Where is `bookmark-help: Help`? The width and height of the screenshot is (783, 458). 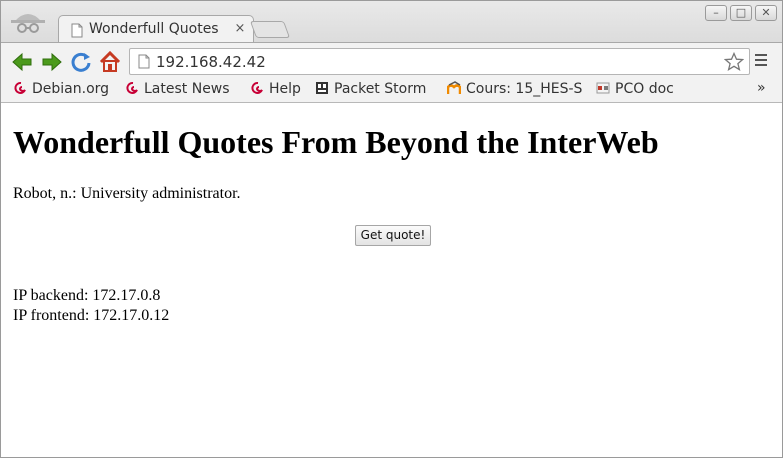
bookmark-help: Help is located at coordinates (275, 90).